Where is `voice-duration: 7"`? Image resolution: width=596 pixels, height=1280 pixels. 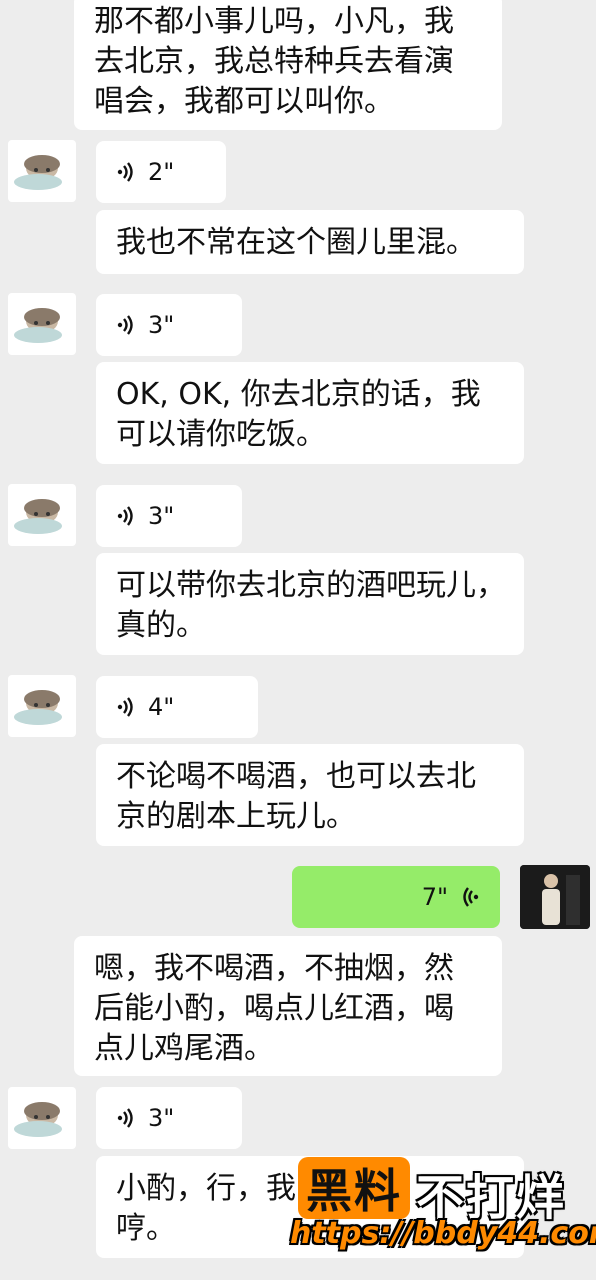 voice-duration: 7" is located at coordinates (434, 897).